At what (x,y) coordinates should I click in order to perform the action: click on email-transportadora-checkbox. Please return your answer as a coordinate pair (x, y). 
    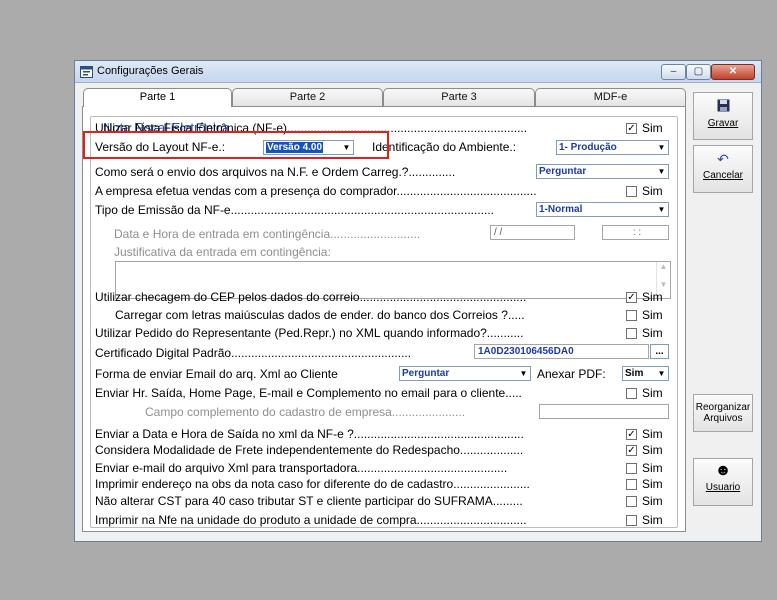
    Looking at the image, I should click on (631, 468).